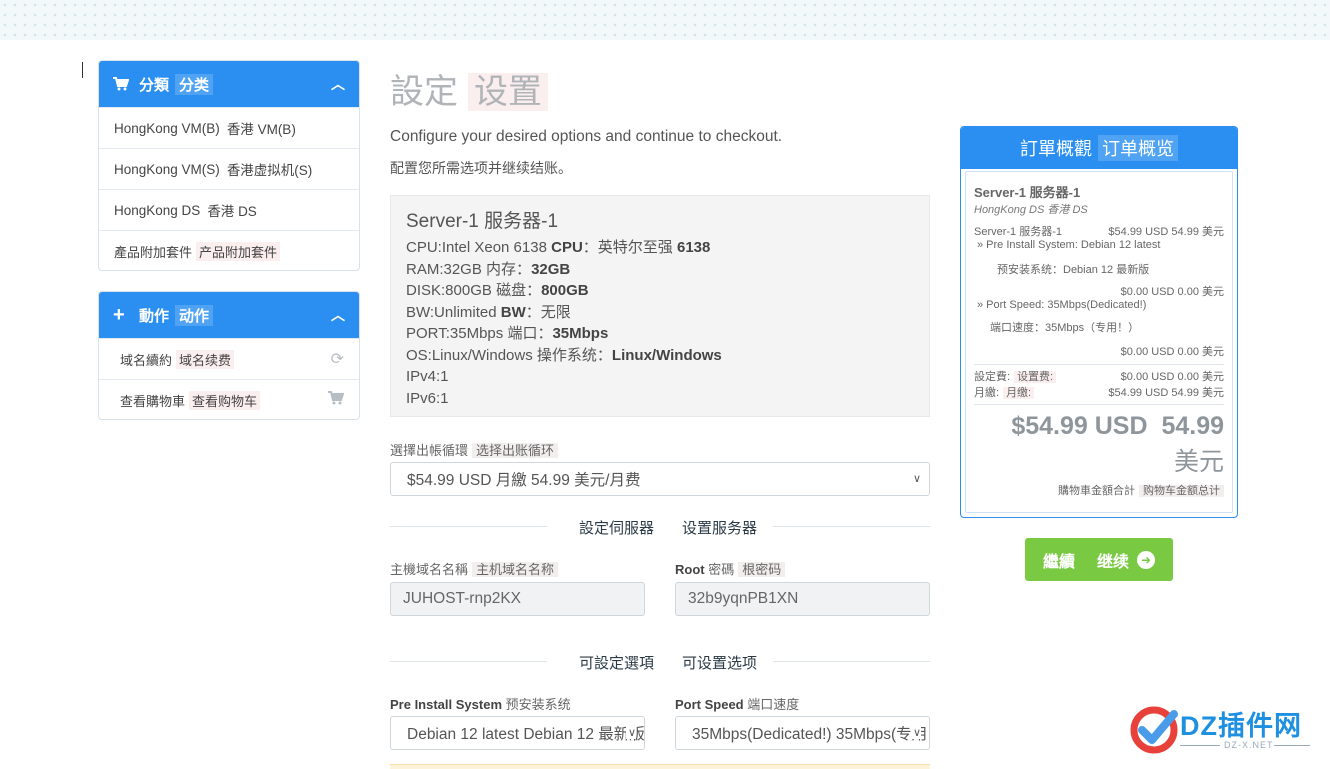  What do you see at coordinates (1079, 426) in the screenshot?
I see `total-amount: $54.99 USD` at bounding box center [1079, 426].